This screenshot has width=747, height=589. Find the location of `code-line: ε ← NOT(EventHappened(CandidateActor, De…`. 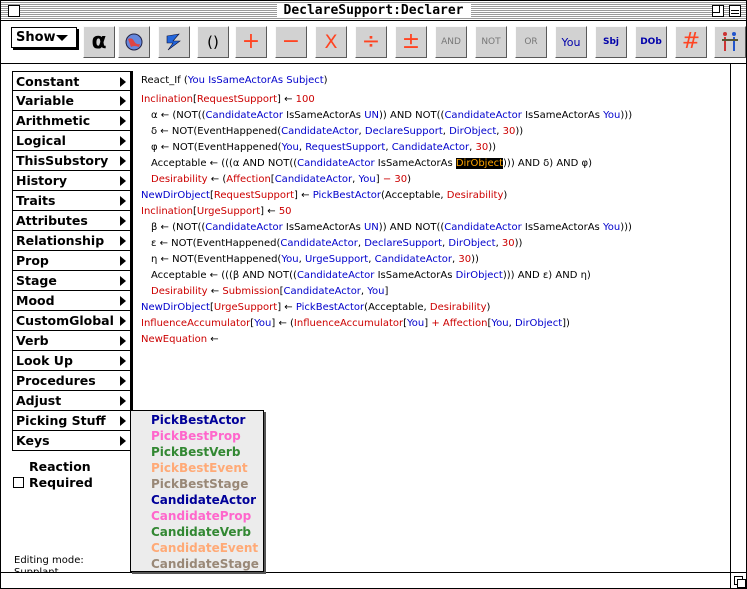

code-line: ε ← NOT(EventHappened(CandidateActor, De… is located at coordinates (336, 244).